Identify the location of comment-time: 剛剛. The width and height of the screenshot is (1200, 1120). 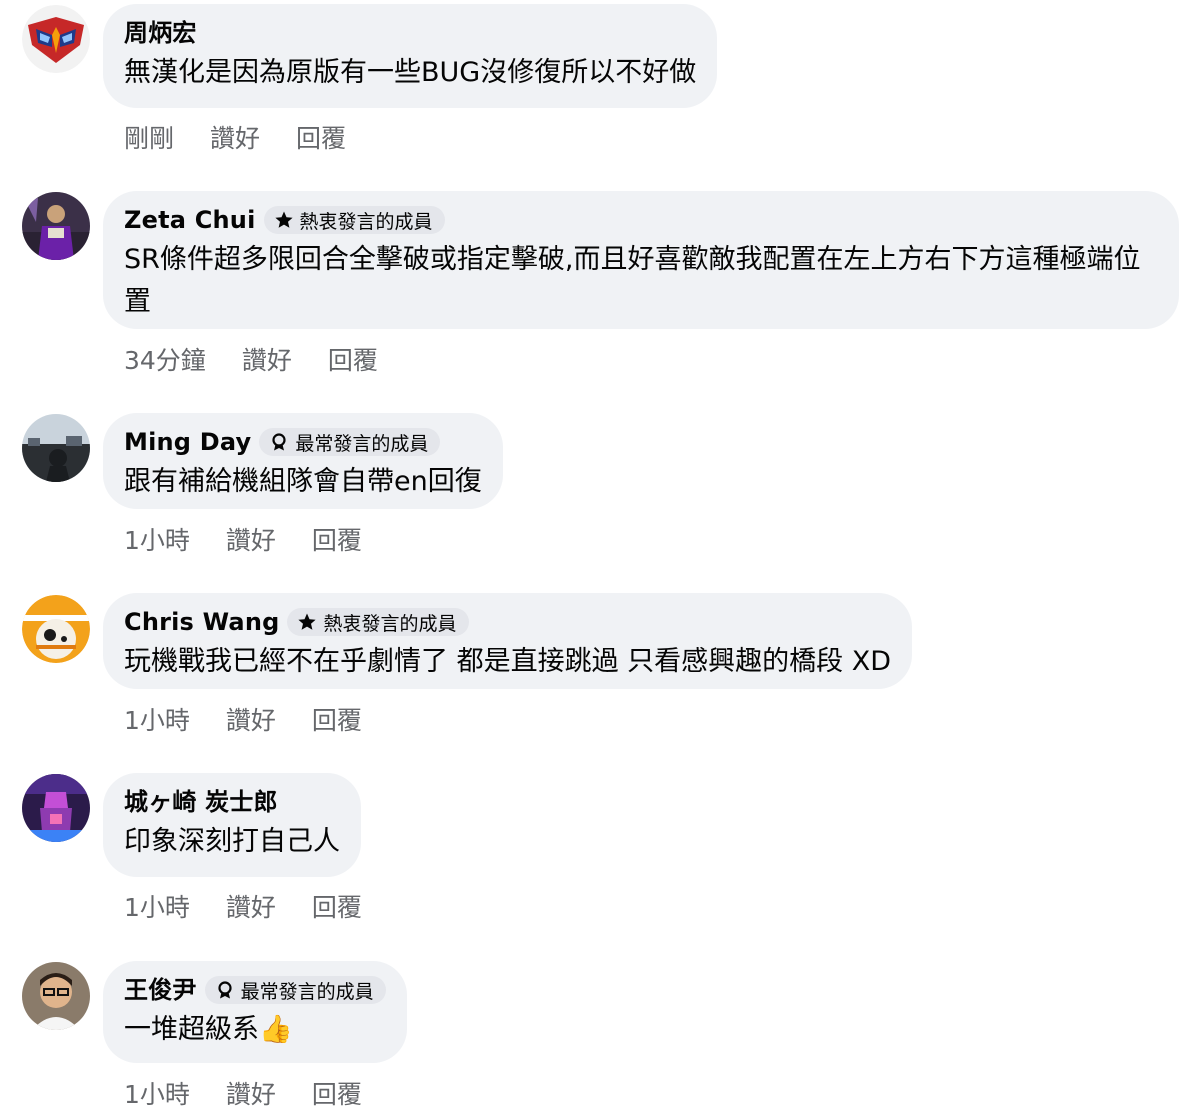
(149, 139).